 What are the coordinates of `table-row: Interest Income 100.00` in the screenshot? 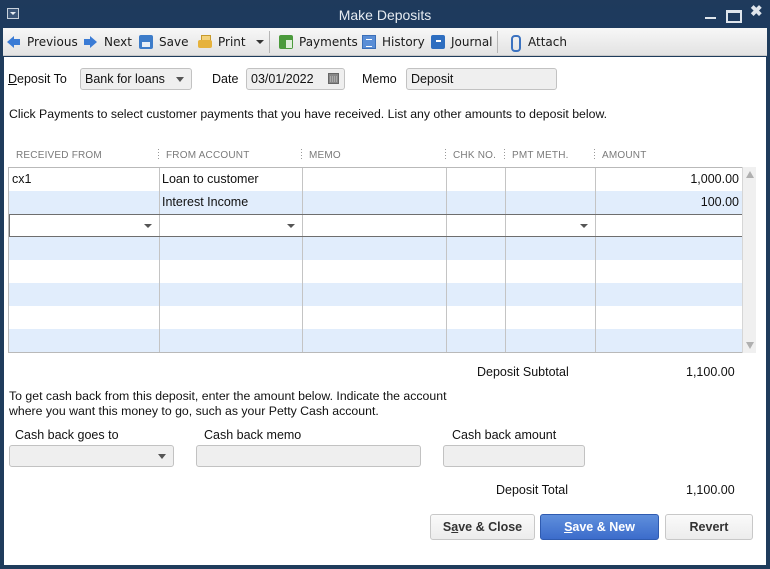 It's located at (375, 202).